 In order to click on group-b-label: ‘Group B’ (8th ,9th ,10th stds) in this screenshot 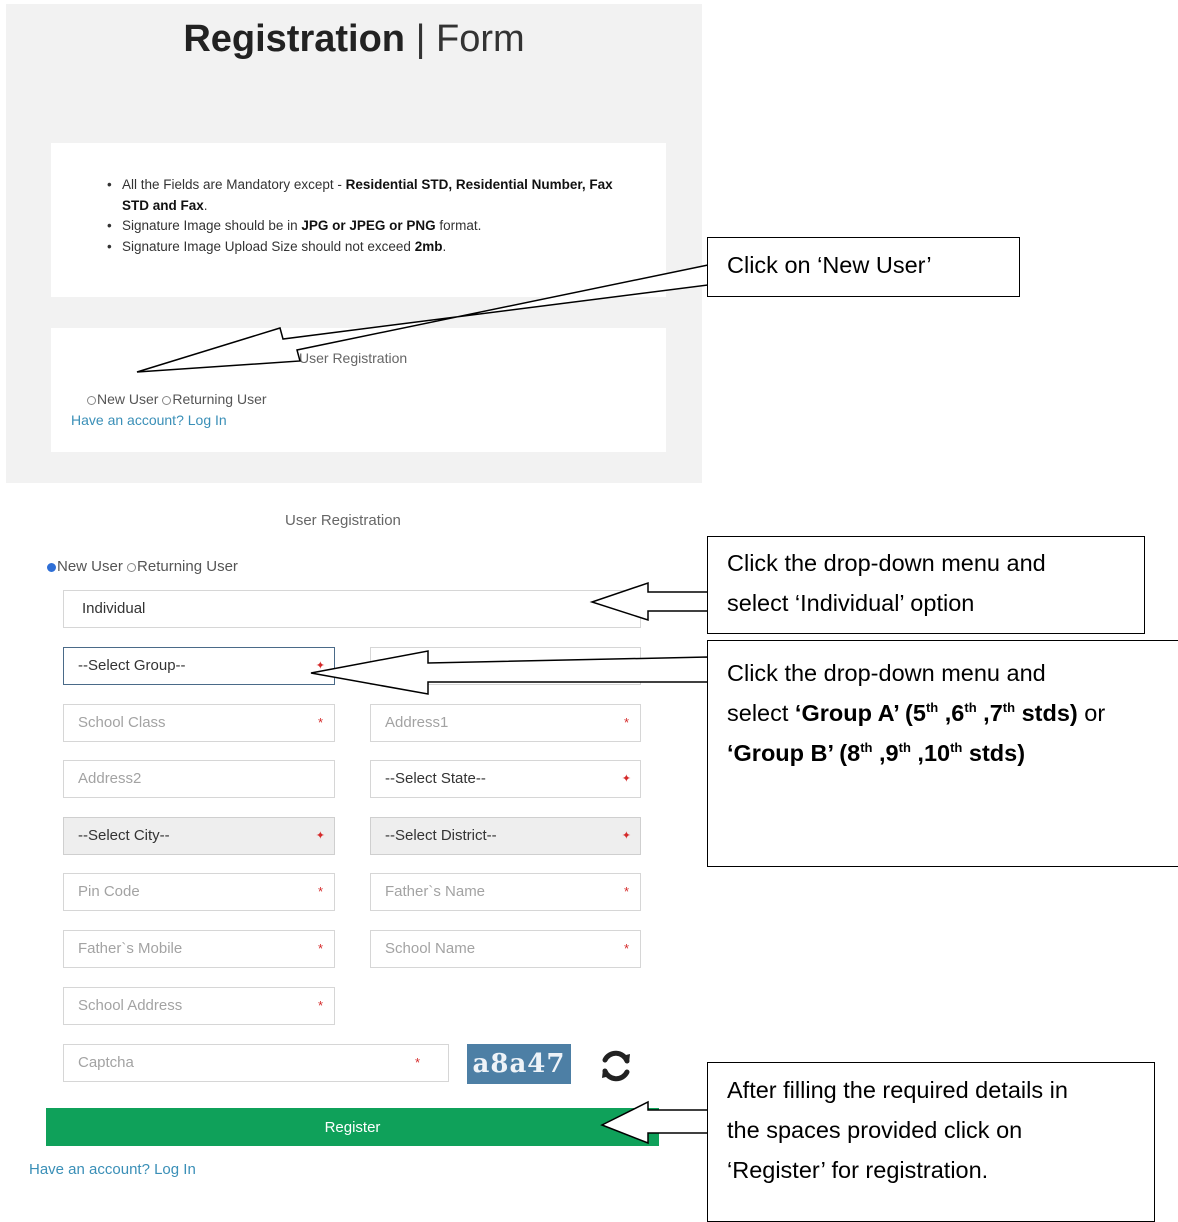, I will do `click(876, 753)`.